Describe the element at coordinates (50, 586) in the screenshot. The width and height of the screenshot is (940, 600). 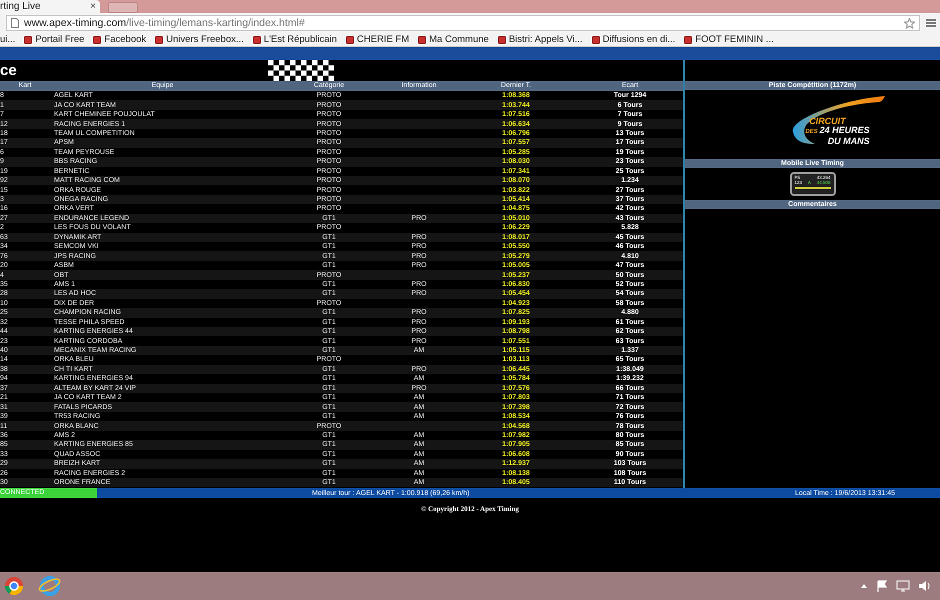
I see `globe-icon` at that location.